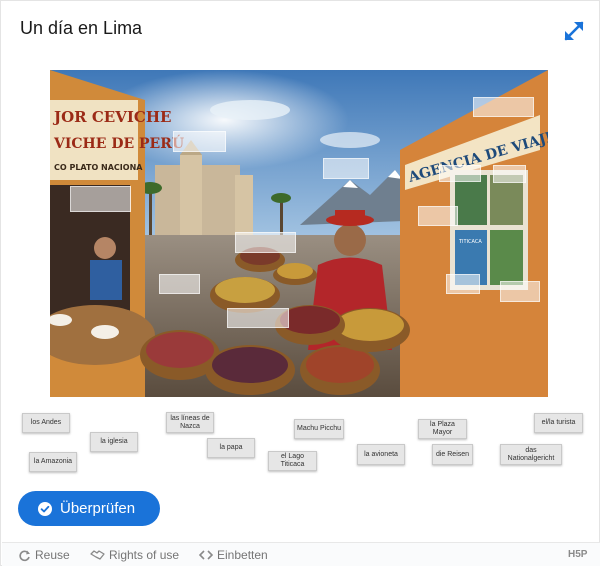 The width and height of the screenshot is (600, 566). I want to click on embed-label: Einbetten, so click(242, 555).